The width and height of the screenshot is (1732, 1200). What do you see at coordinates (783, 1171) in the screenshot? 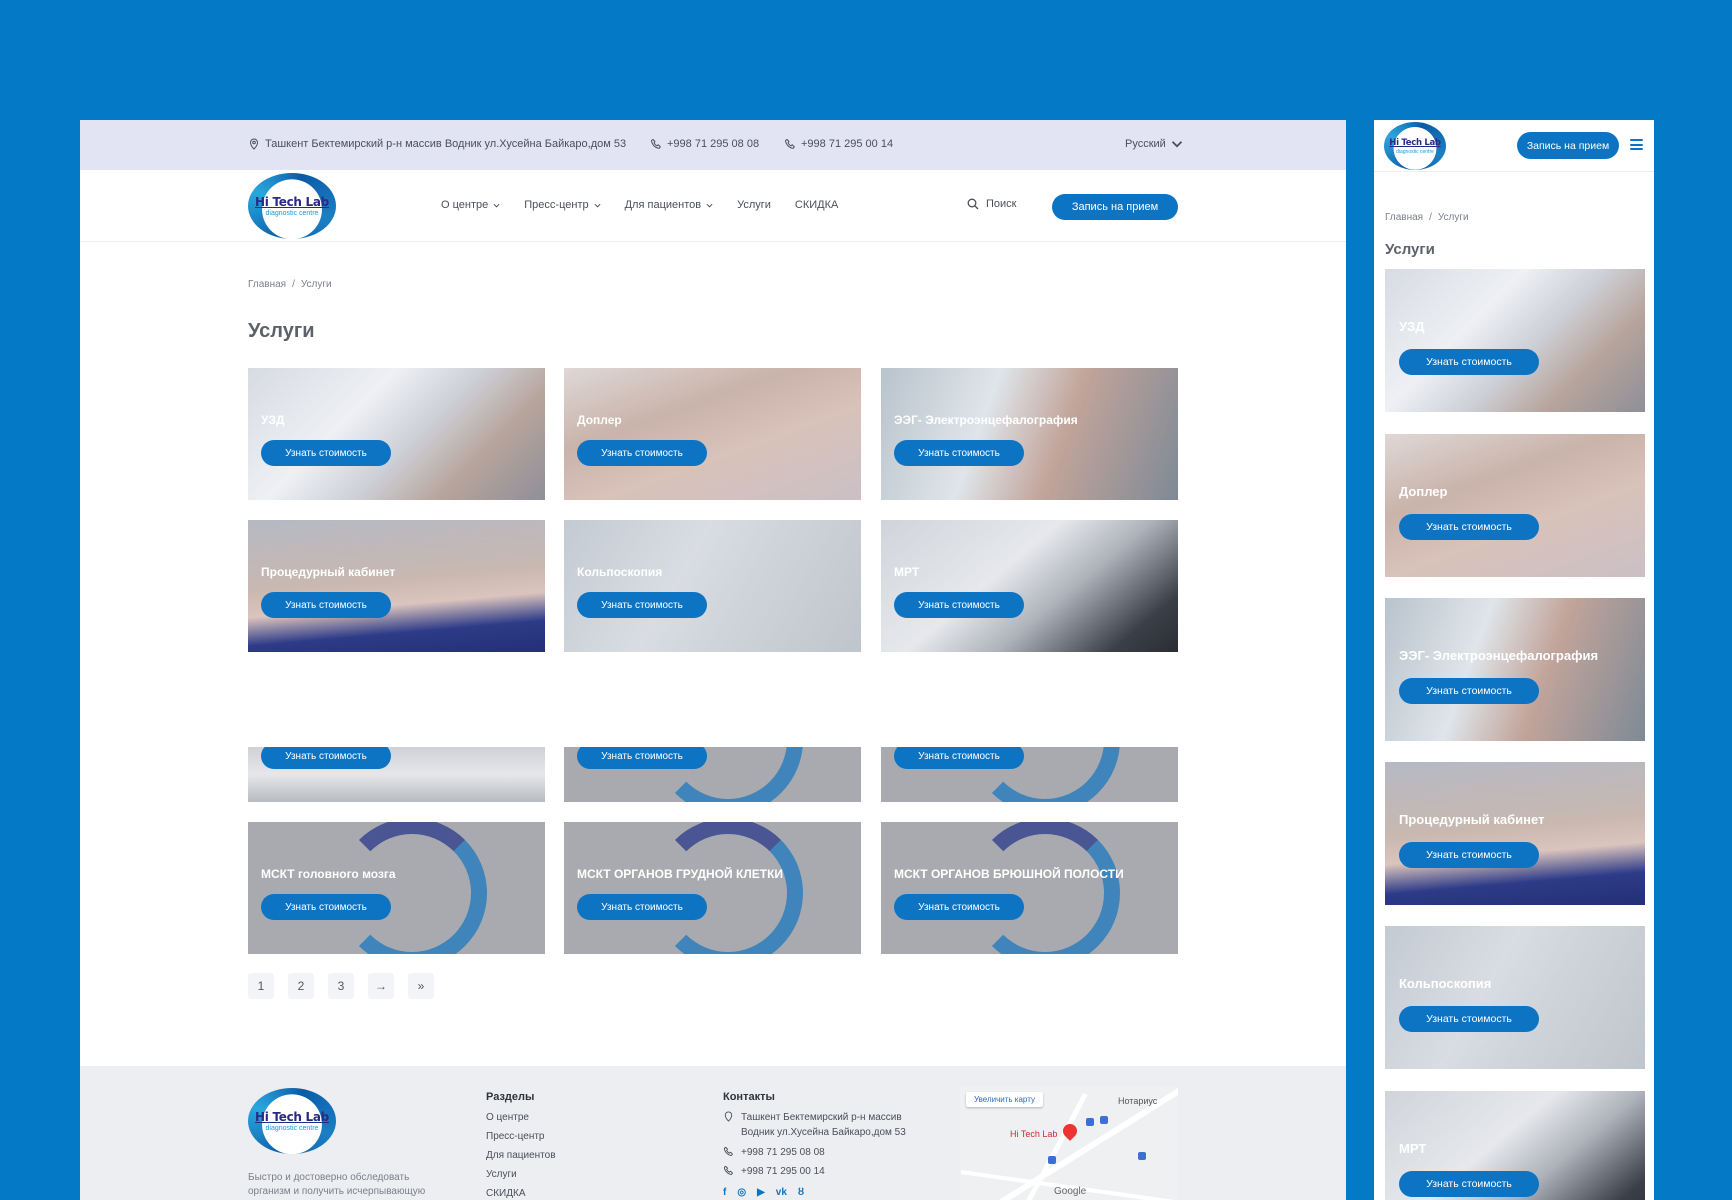
I see `footer-phone-2-text: +998 71 295 00 14` at bounding box center [783, 1171].